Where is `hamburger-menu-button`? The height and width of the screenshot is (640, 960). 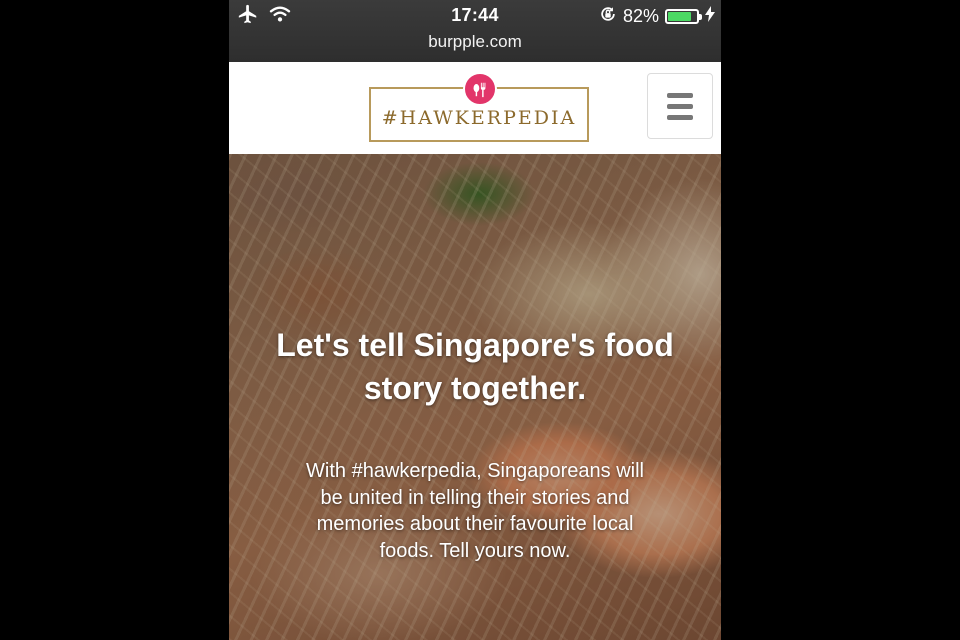 hamburger-menu-button is located at coordinates (680, 106).